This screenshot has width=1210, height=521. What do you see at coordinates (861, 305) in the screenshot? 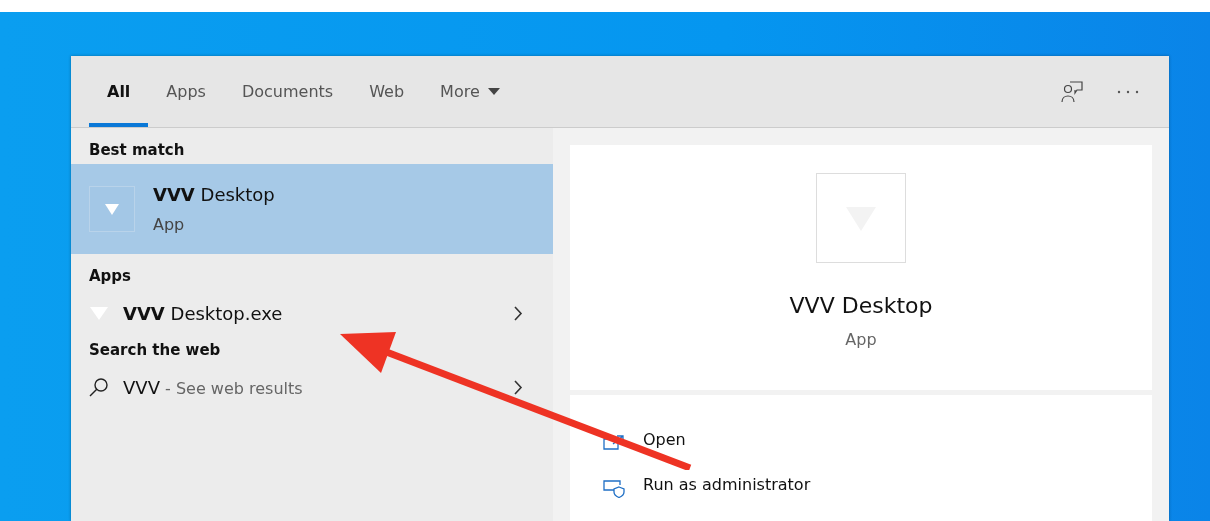
I see `app-title: VVV Desktop` at bounding box center [861, 305].